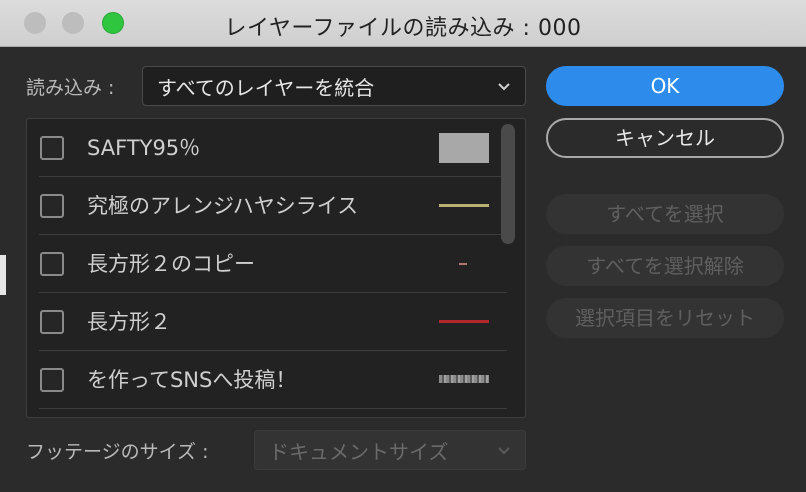  What do you see at coordinates (273, 408) in the screenshot?
I see `divider` at bounding box center [273, 408].